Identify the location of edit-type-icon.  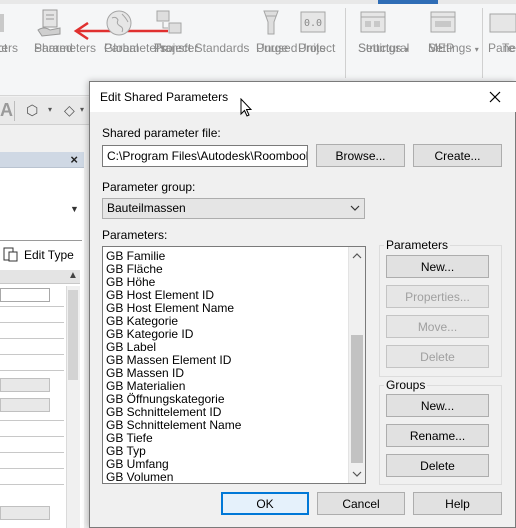
(10, 254).